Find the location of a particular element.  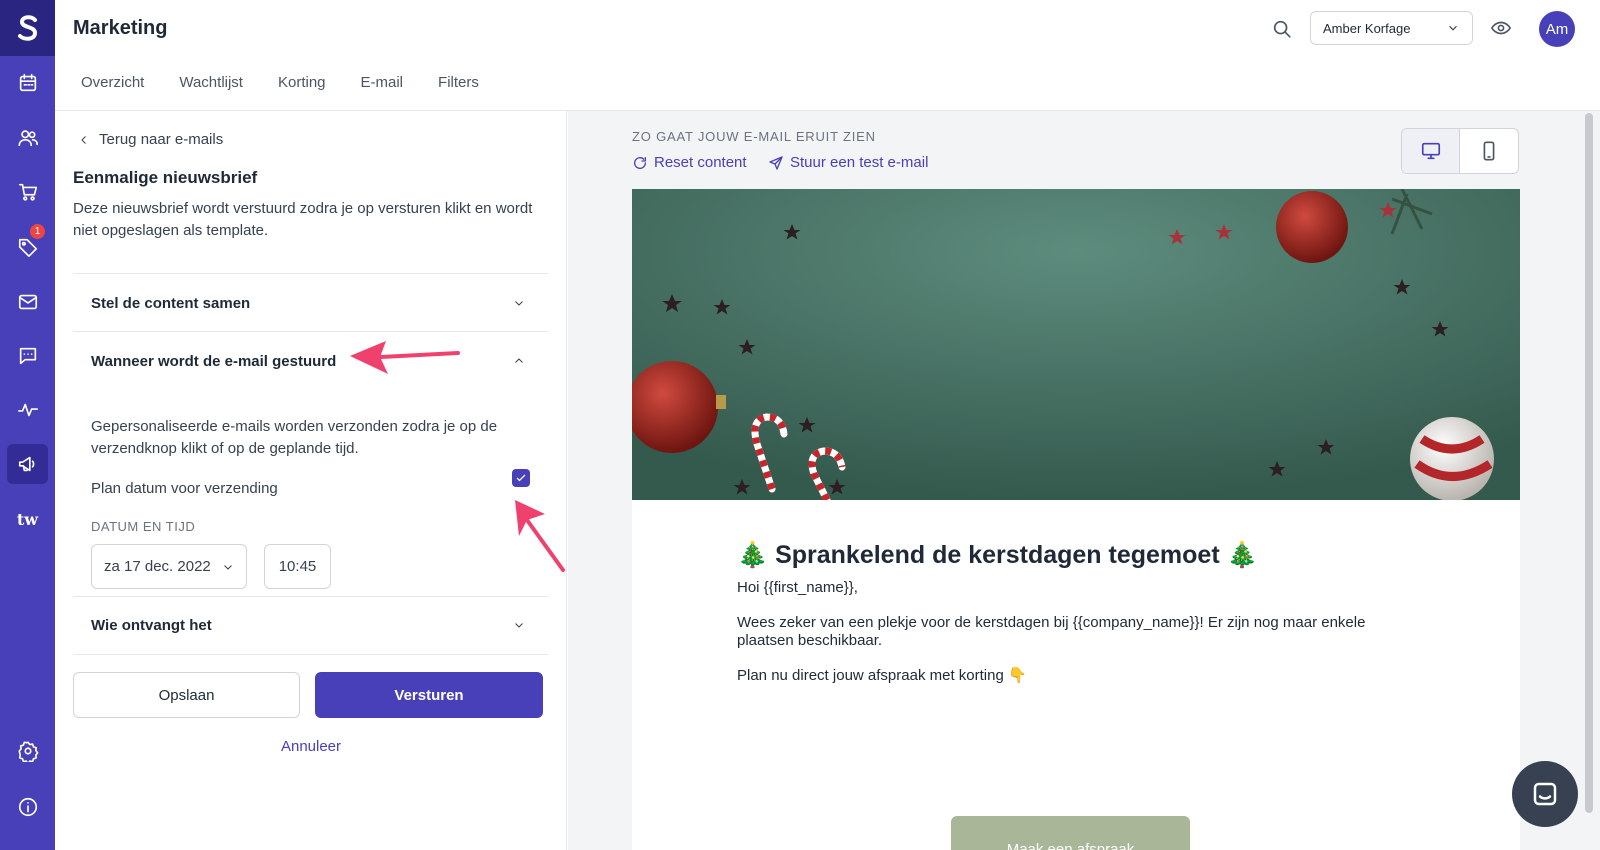

gear-icon is located at coordinates (27, 751).